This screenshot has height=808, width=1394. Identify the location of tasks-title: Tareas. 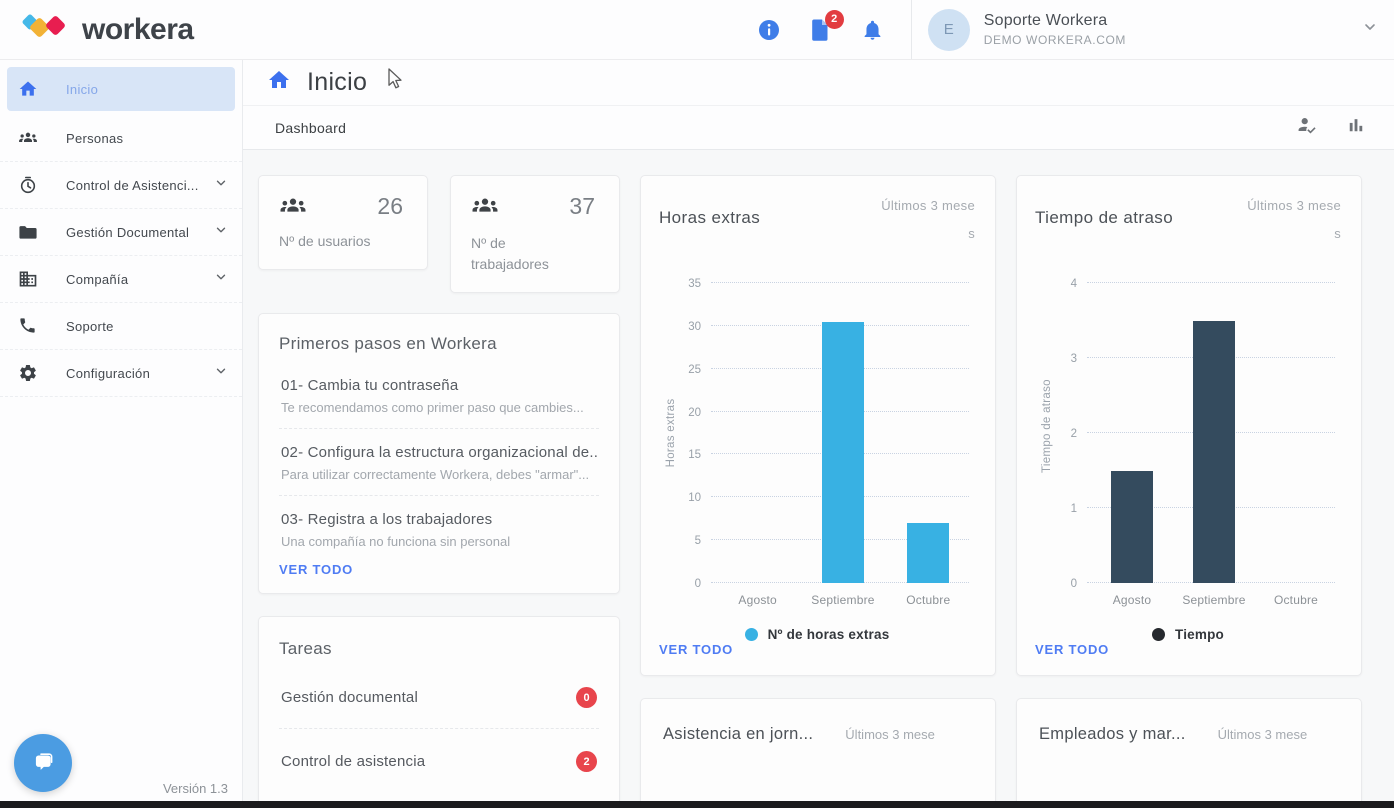
(305, 648).